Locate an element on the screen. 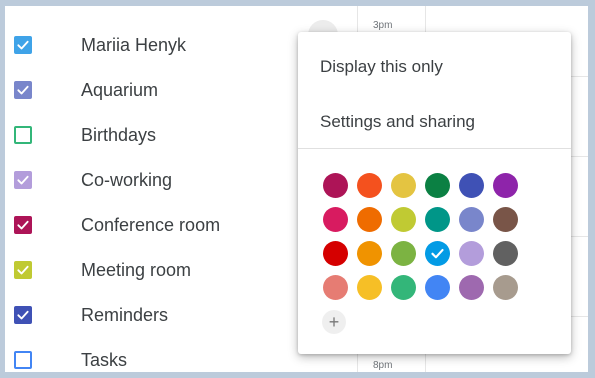 This screenshot has height=378, width=595. calendar-item-label: Aquarium is located at coordinates (120, 89).